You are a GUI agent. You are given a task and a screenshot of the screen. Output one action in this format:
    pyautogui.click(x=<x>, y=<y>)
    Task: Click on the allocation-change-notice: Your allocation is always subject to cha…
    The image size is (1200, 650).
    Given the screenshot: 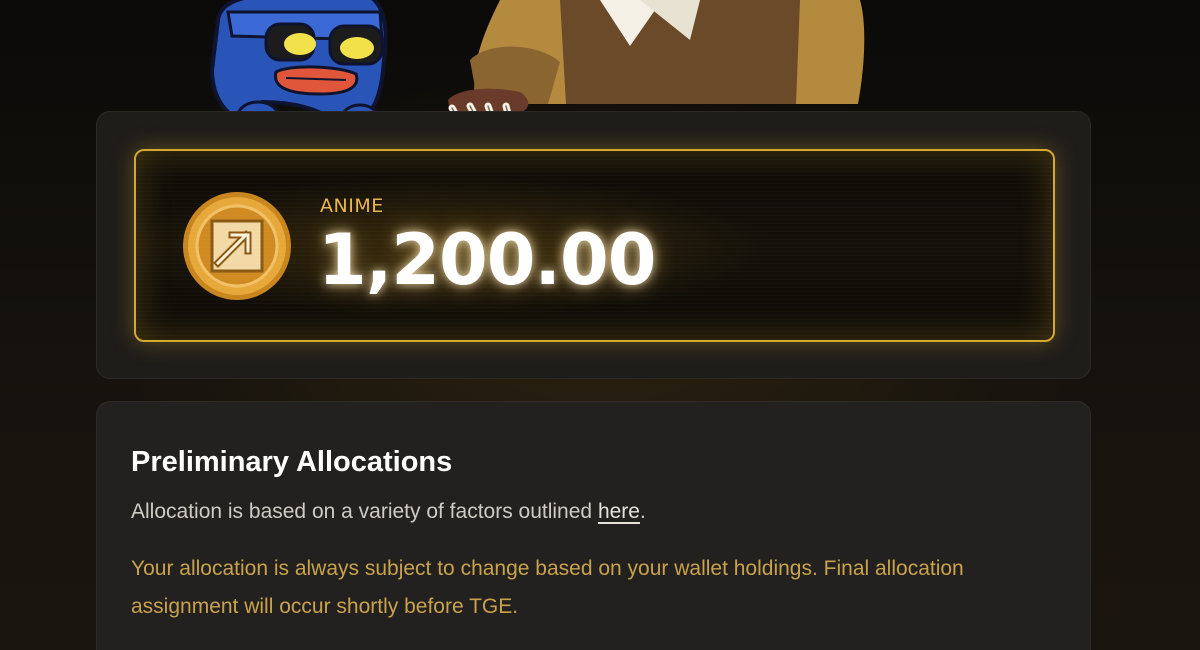 What is the action you would take?
    pyautogui.click(x=547, y=587)
    